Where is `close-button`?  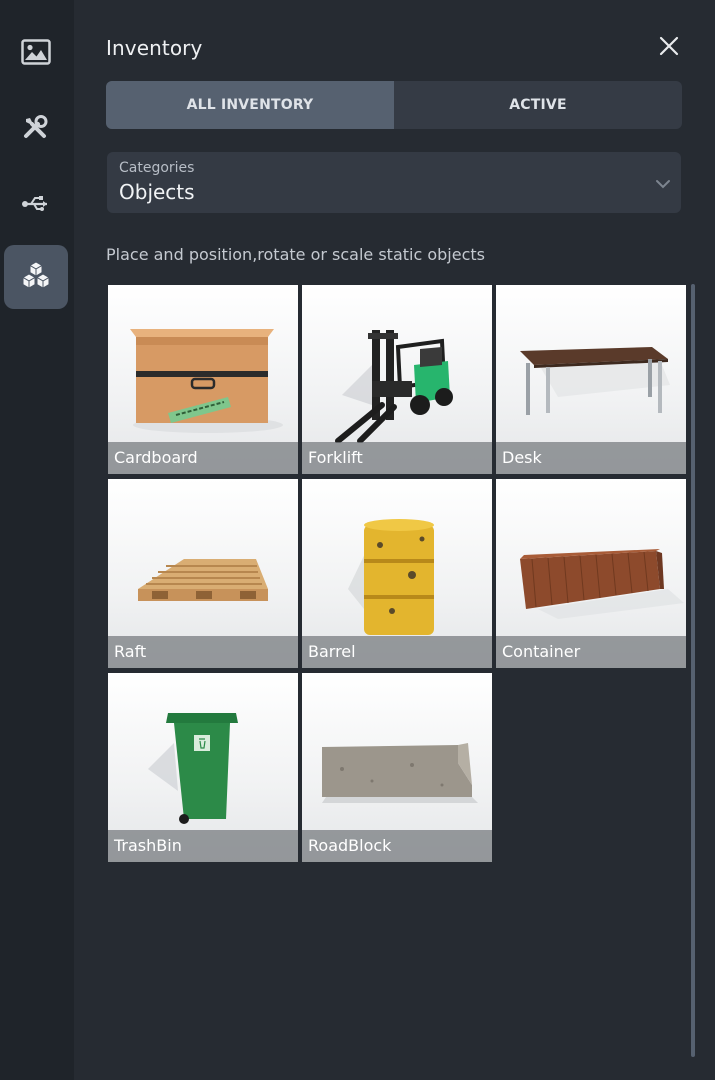
close-button is located at coordinates (669, 48).